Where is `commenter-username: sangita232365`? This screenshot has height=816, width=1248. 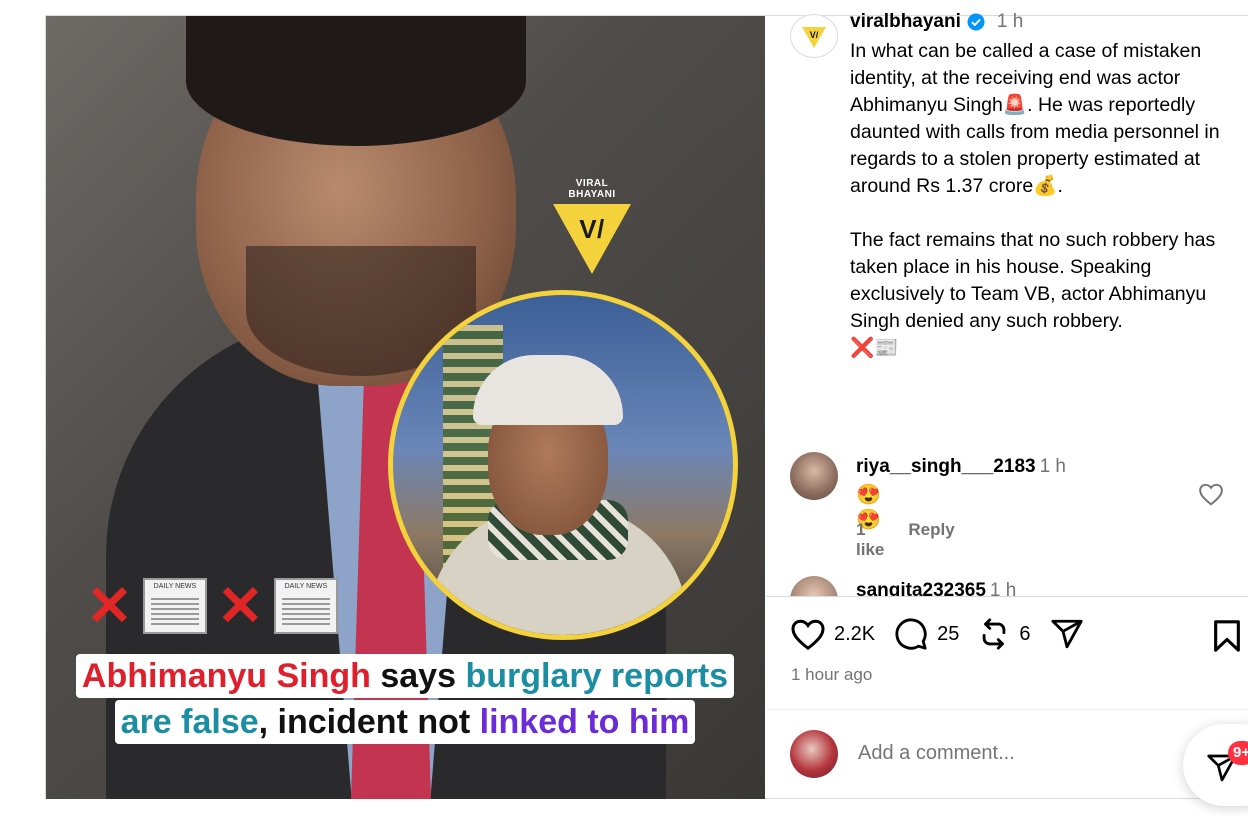
commenter-username: sangita232365 is located at coordinates (921, 588).